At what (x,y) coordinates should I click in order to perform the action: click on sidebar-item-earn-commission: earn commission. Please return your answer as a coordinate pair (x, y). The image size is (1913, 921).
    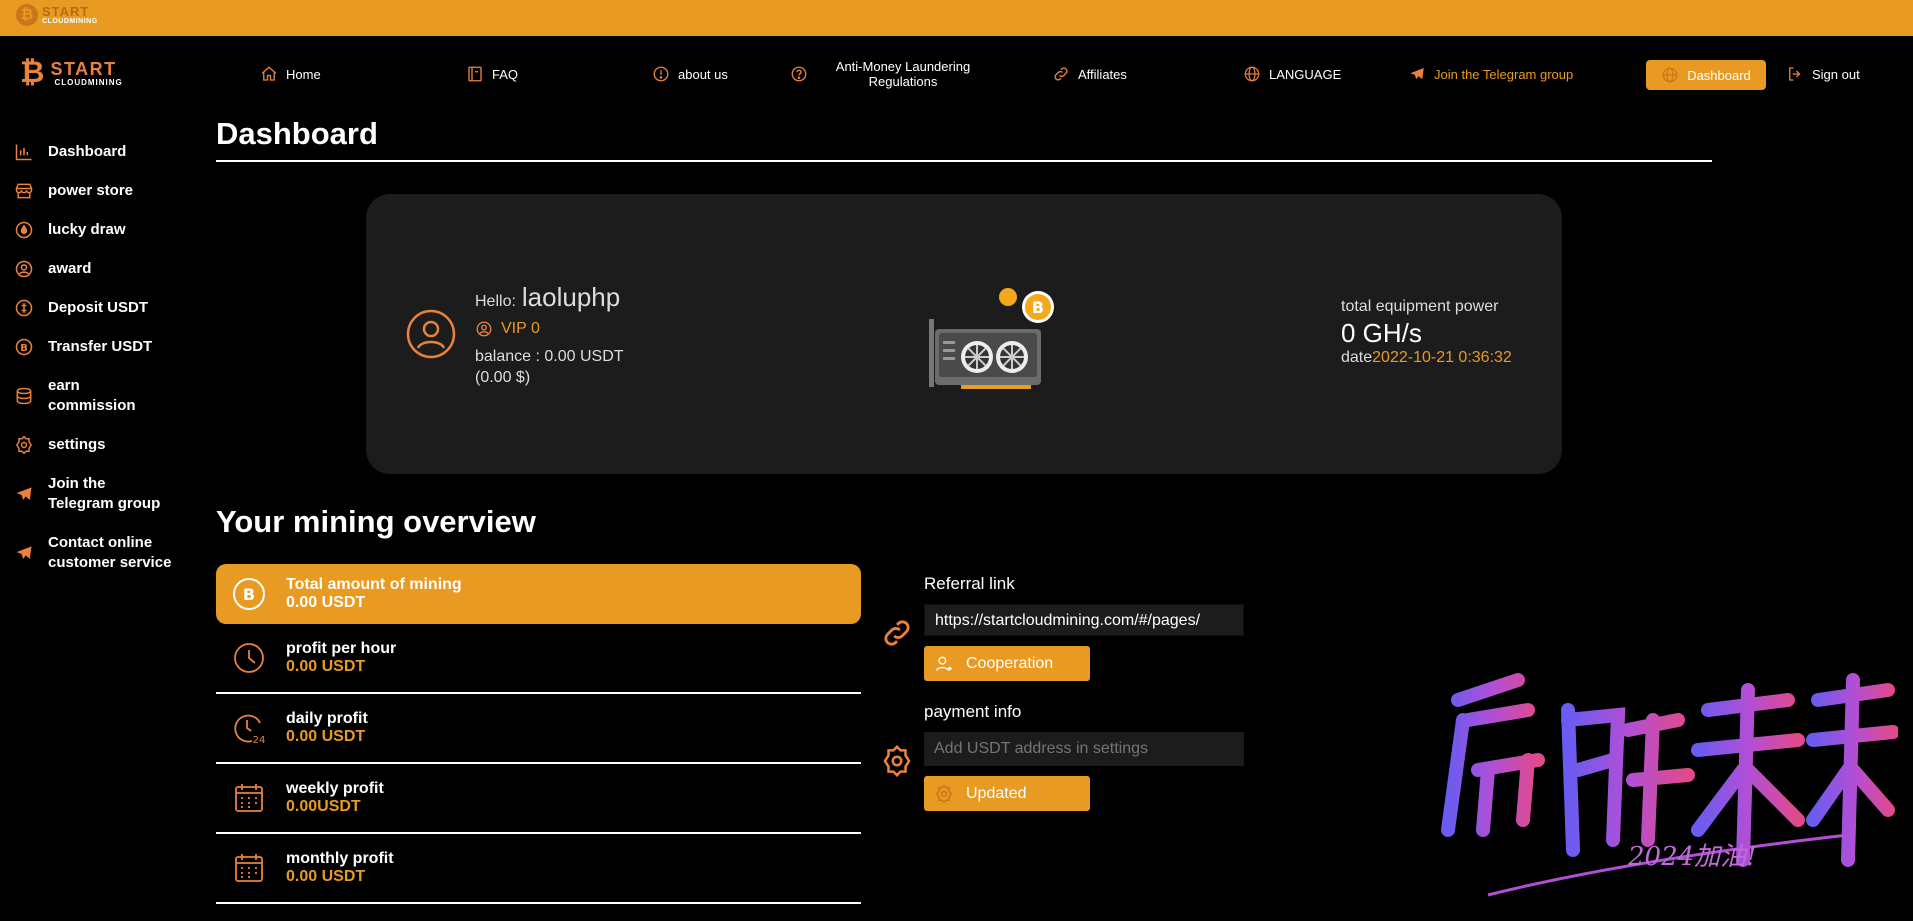
    Looking at the image, I should click on (75, 396).